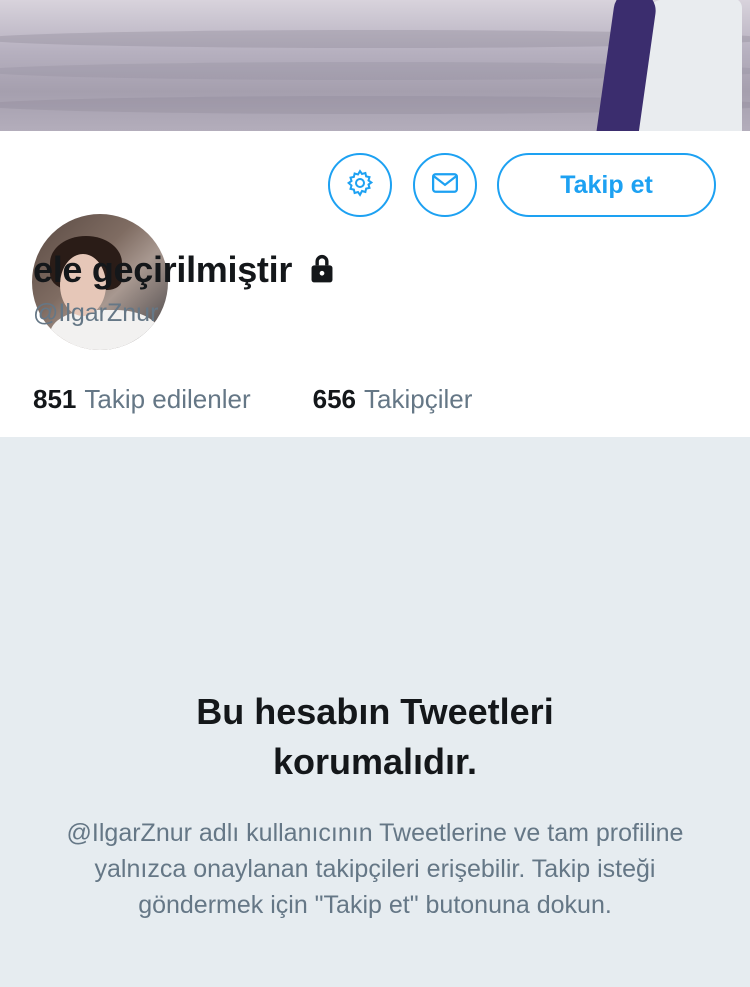 The width and height of the screenshot is (750, 987). Describe the element at coordinates (167, 399) in the screenshot. I see `following-label: Takip edilenler` at that location.